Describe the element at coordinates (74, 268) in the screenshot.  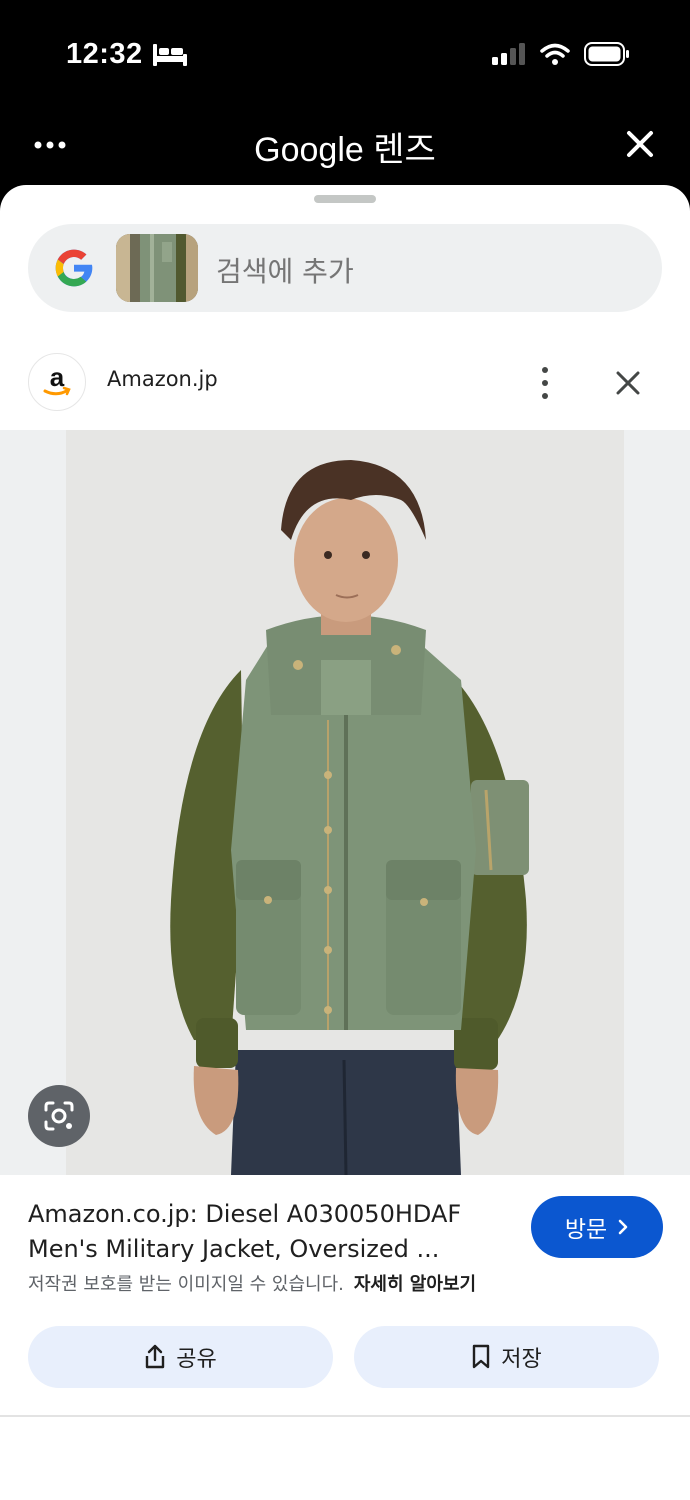
I see `google-g-icon` at that location.